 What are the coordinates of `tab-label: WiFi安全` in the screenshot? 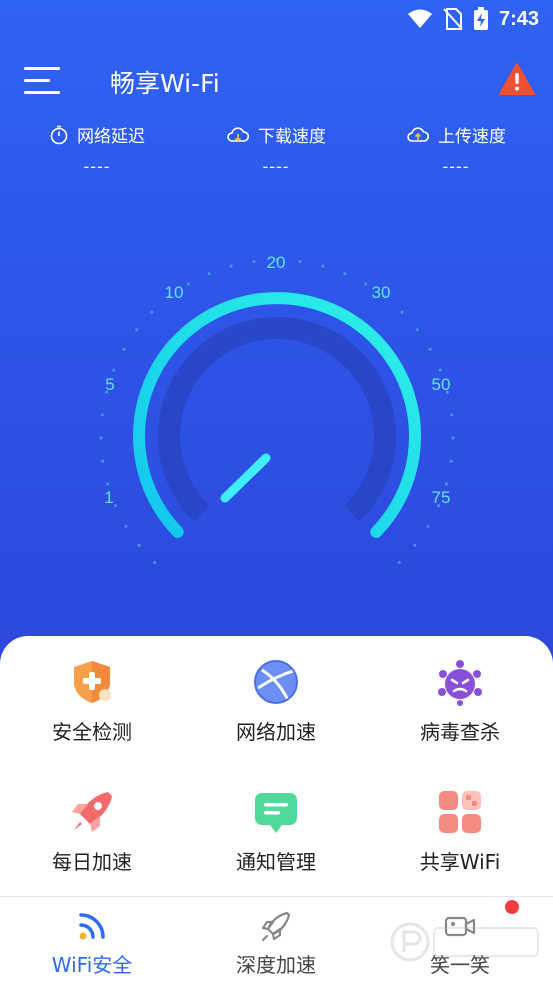 It's located at (92, 965).